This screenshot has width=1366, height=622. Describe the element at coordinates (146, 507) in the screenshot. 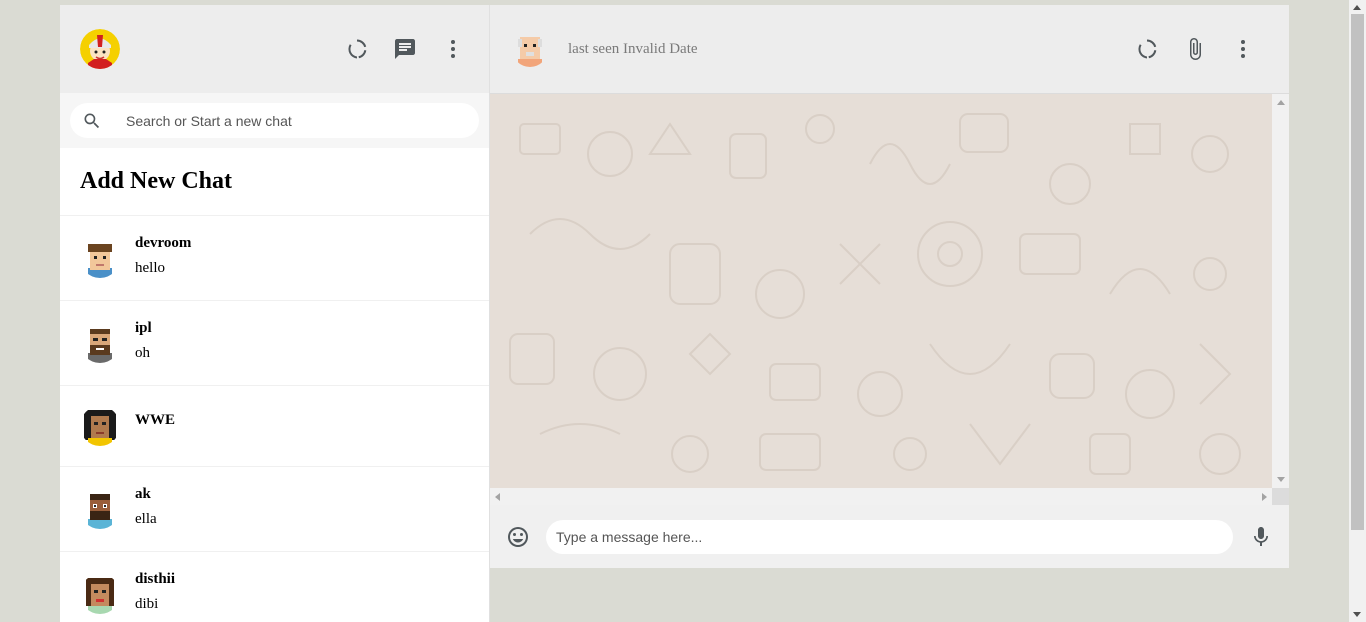

I see `chat-info: ak ella` at that location.